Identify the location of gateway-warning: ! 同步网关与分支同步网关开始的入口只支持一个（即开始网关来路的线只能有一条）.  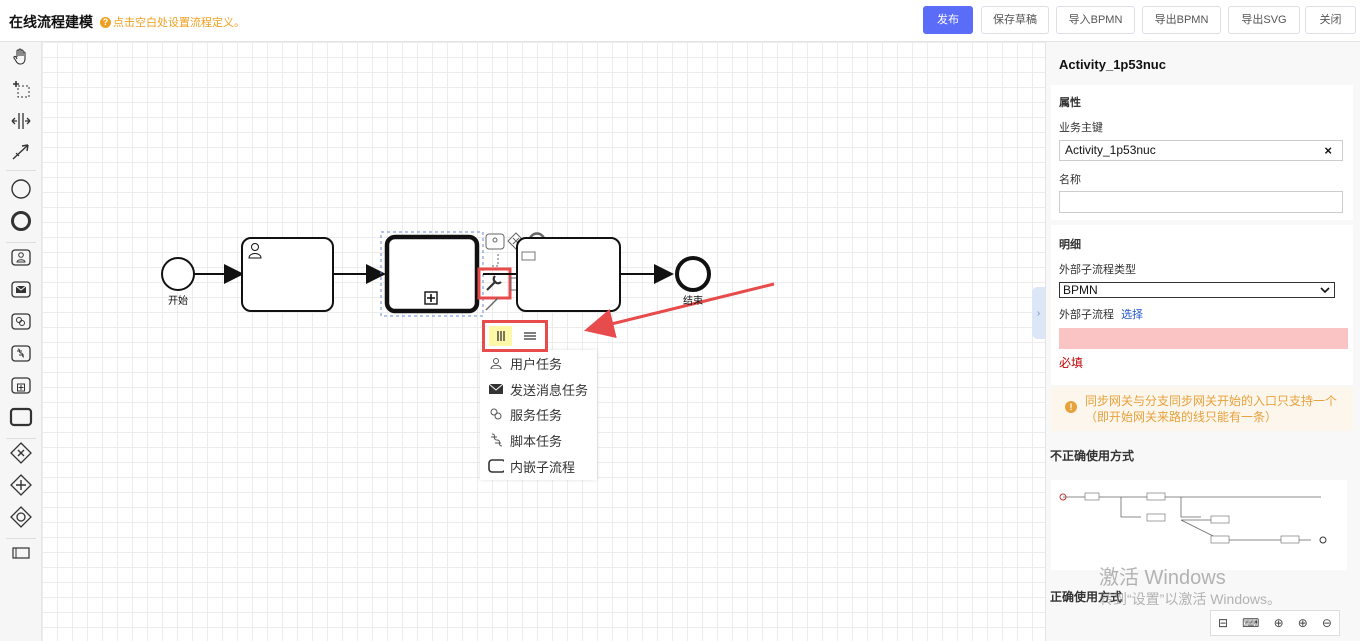
(1202, 409).